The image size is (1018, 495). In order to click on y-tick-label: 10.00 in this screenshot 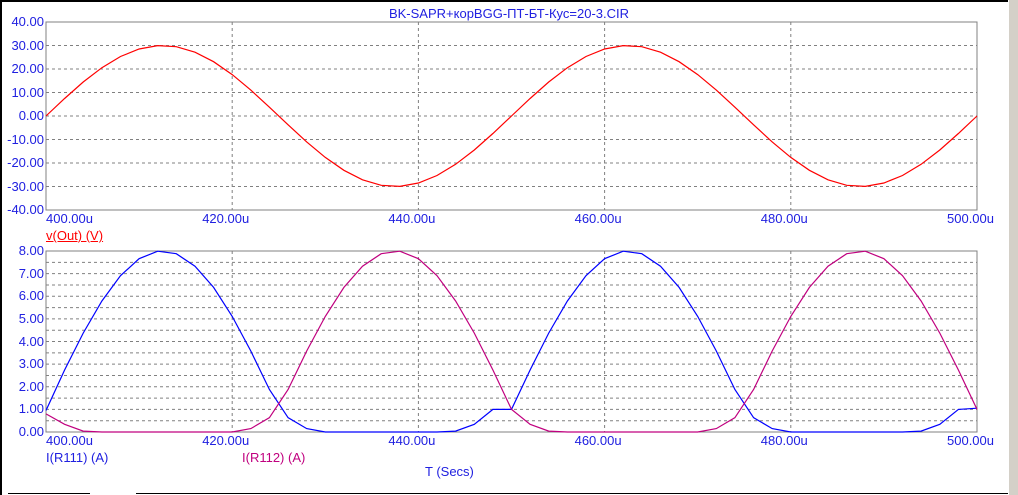, I will do `click(27, 92)`.